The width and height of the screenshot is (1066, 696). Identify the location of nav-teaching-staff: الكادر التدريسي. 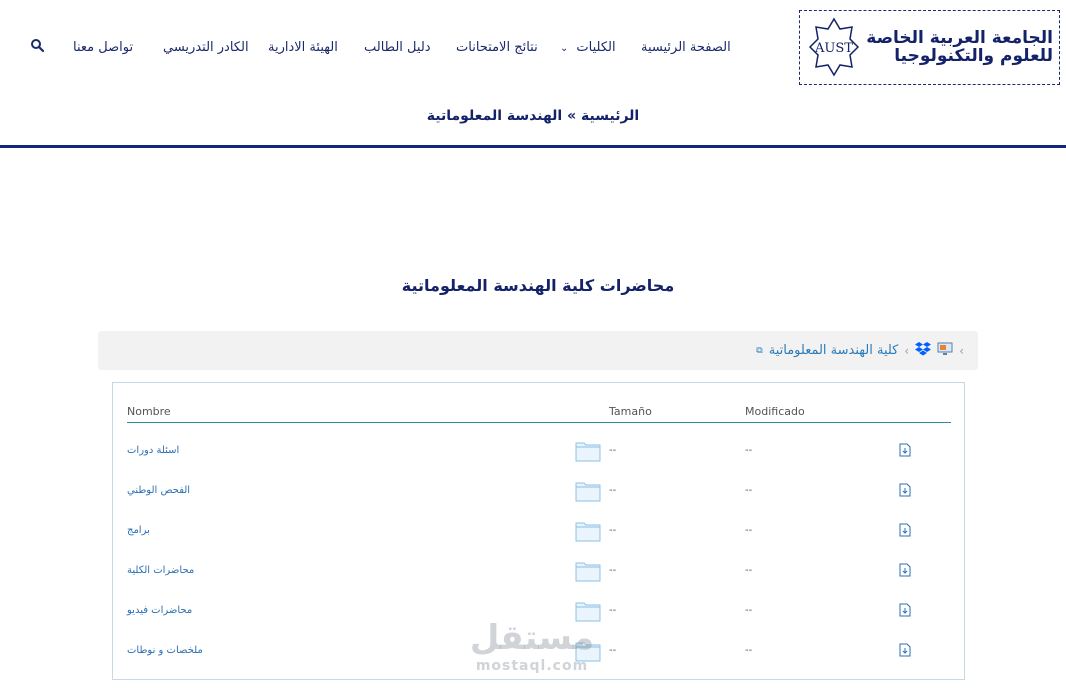
(206, 48).